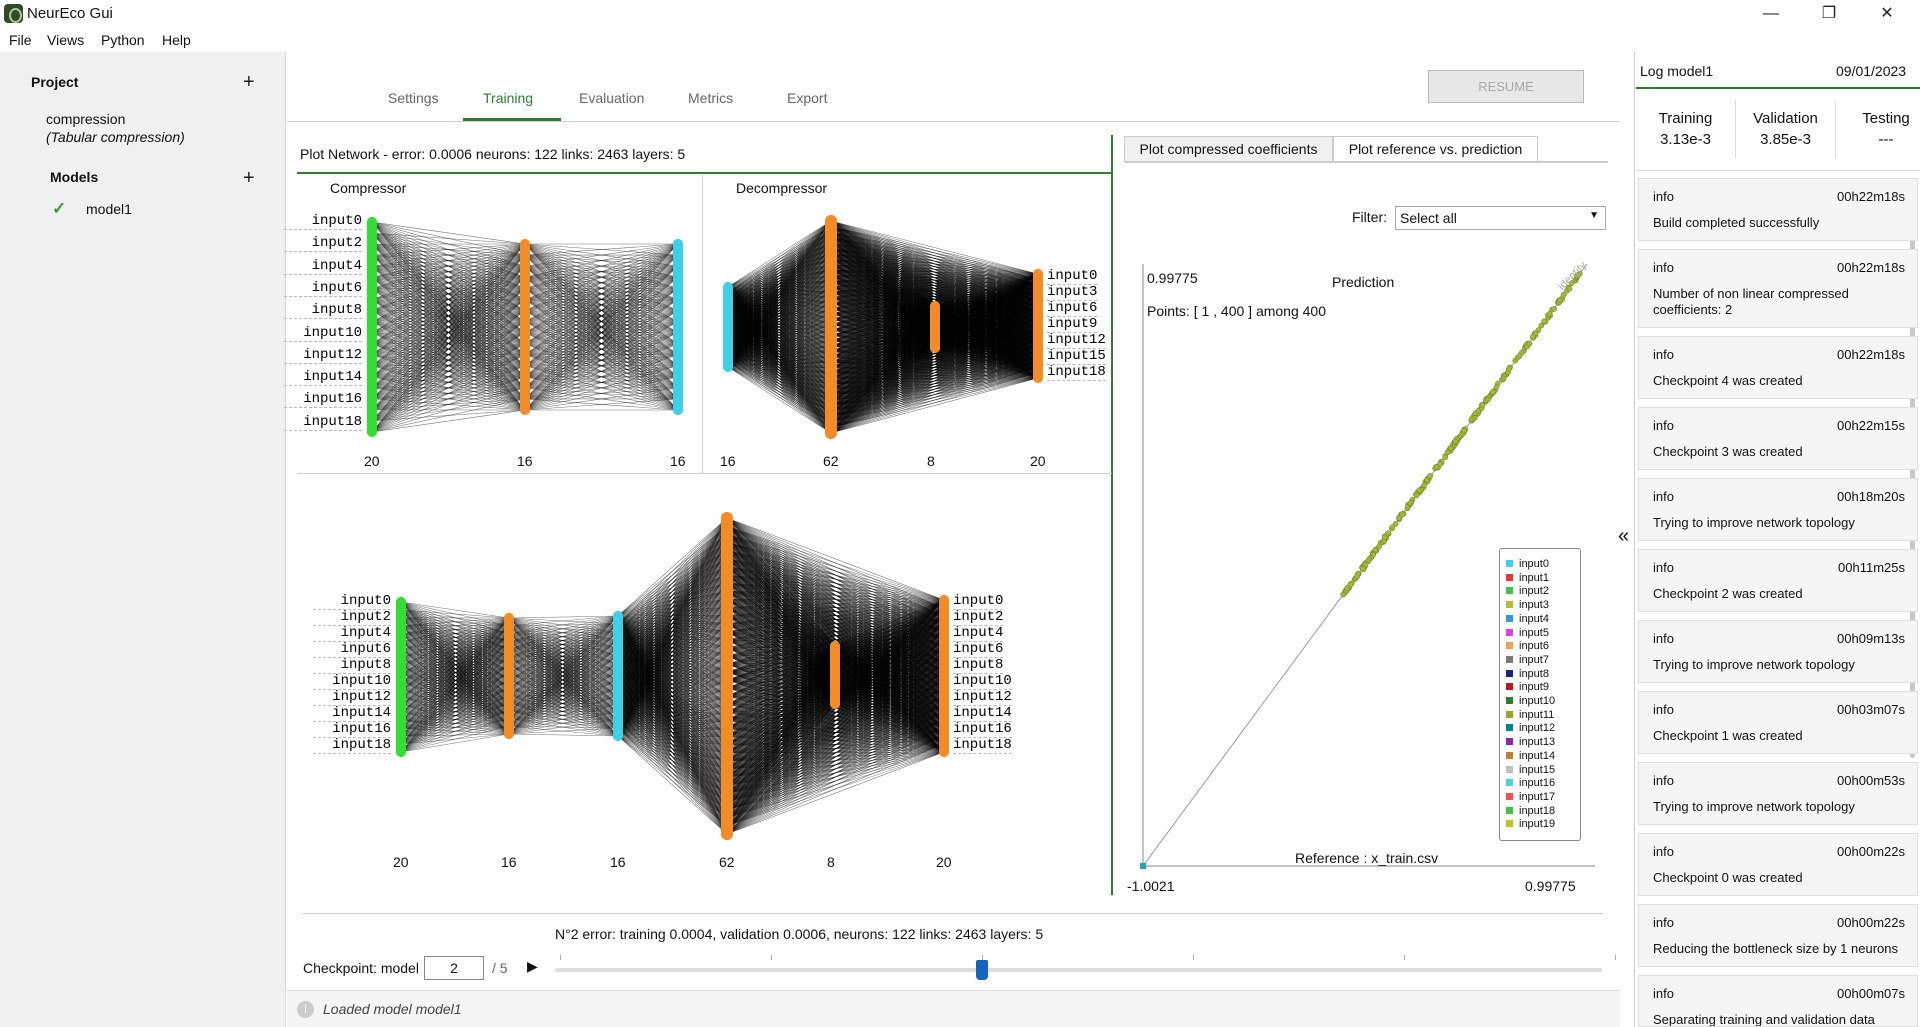 Image resolution: width=1920 pixels, height=1027 pixels. Describe the element at coordinates (1534, 577) in the screenshot. I see `legend-label: input1` at that location.